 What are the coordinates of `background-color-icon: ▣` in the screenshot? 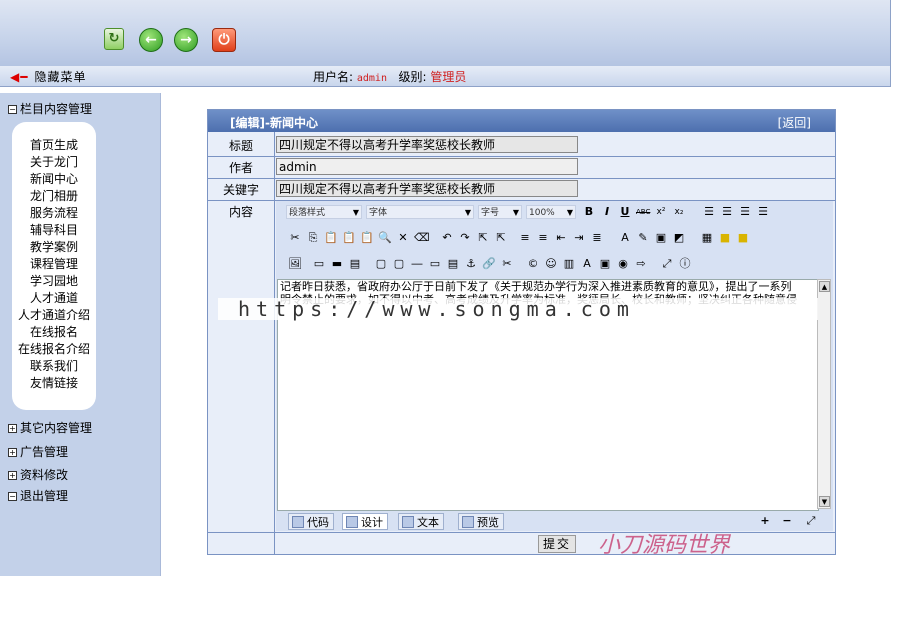 It's located at (661, 238).